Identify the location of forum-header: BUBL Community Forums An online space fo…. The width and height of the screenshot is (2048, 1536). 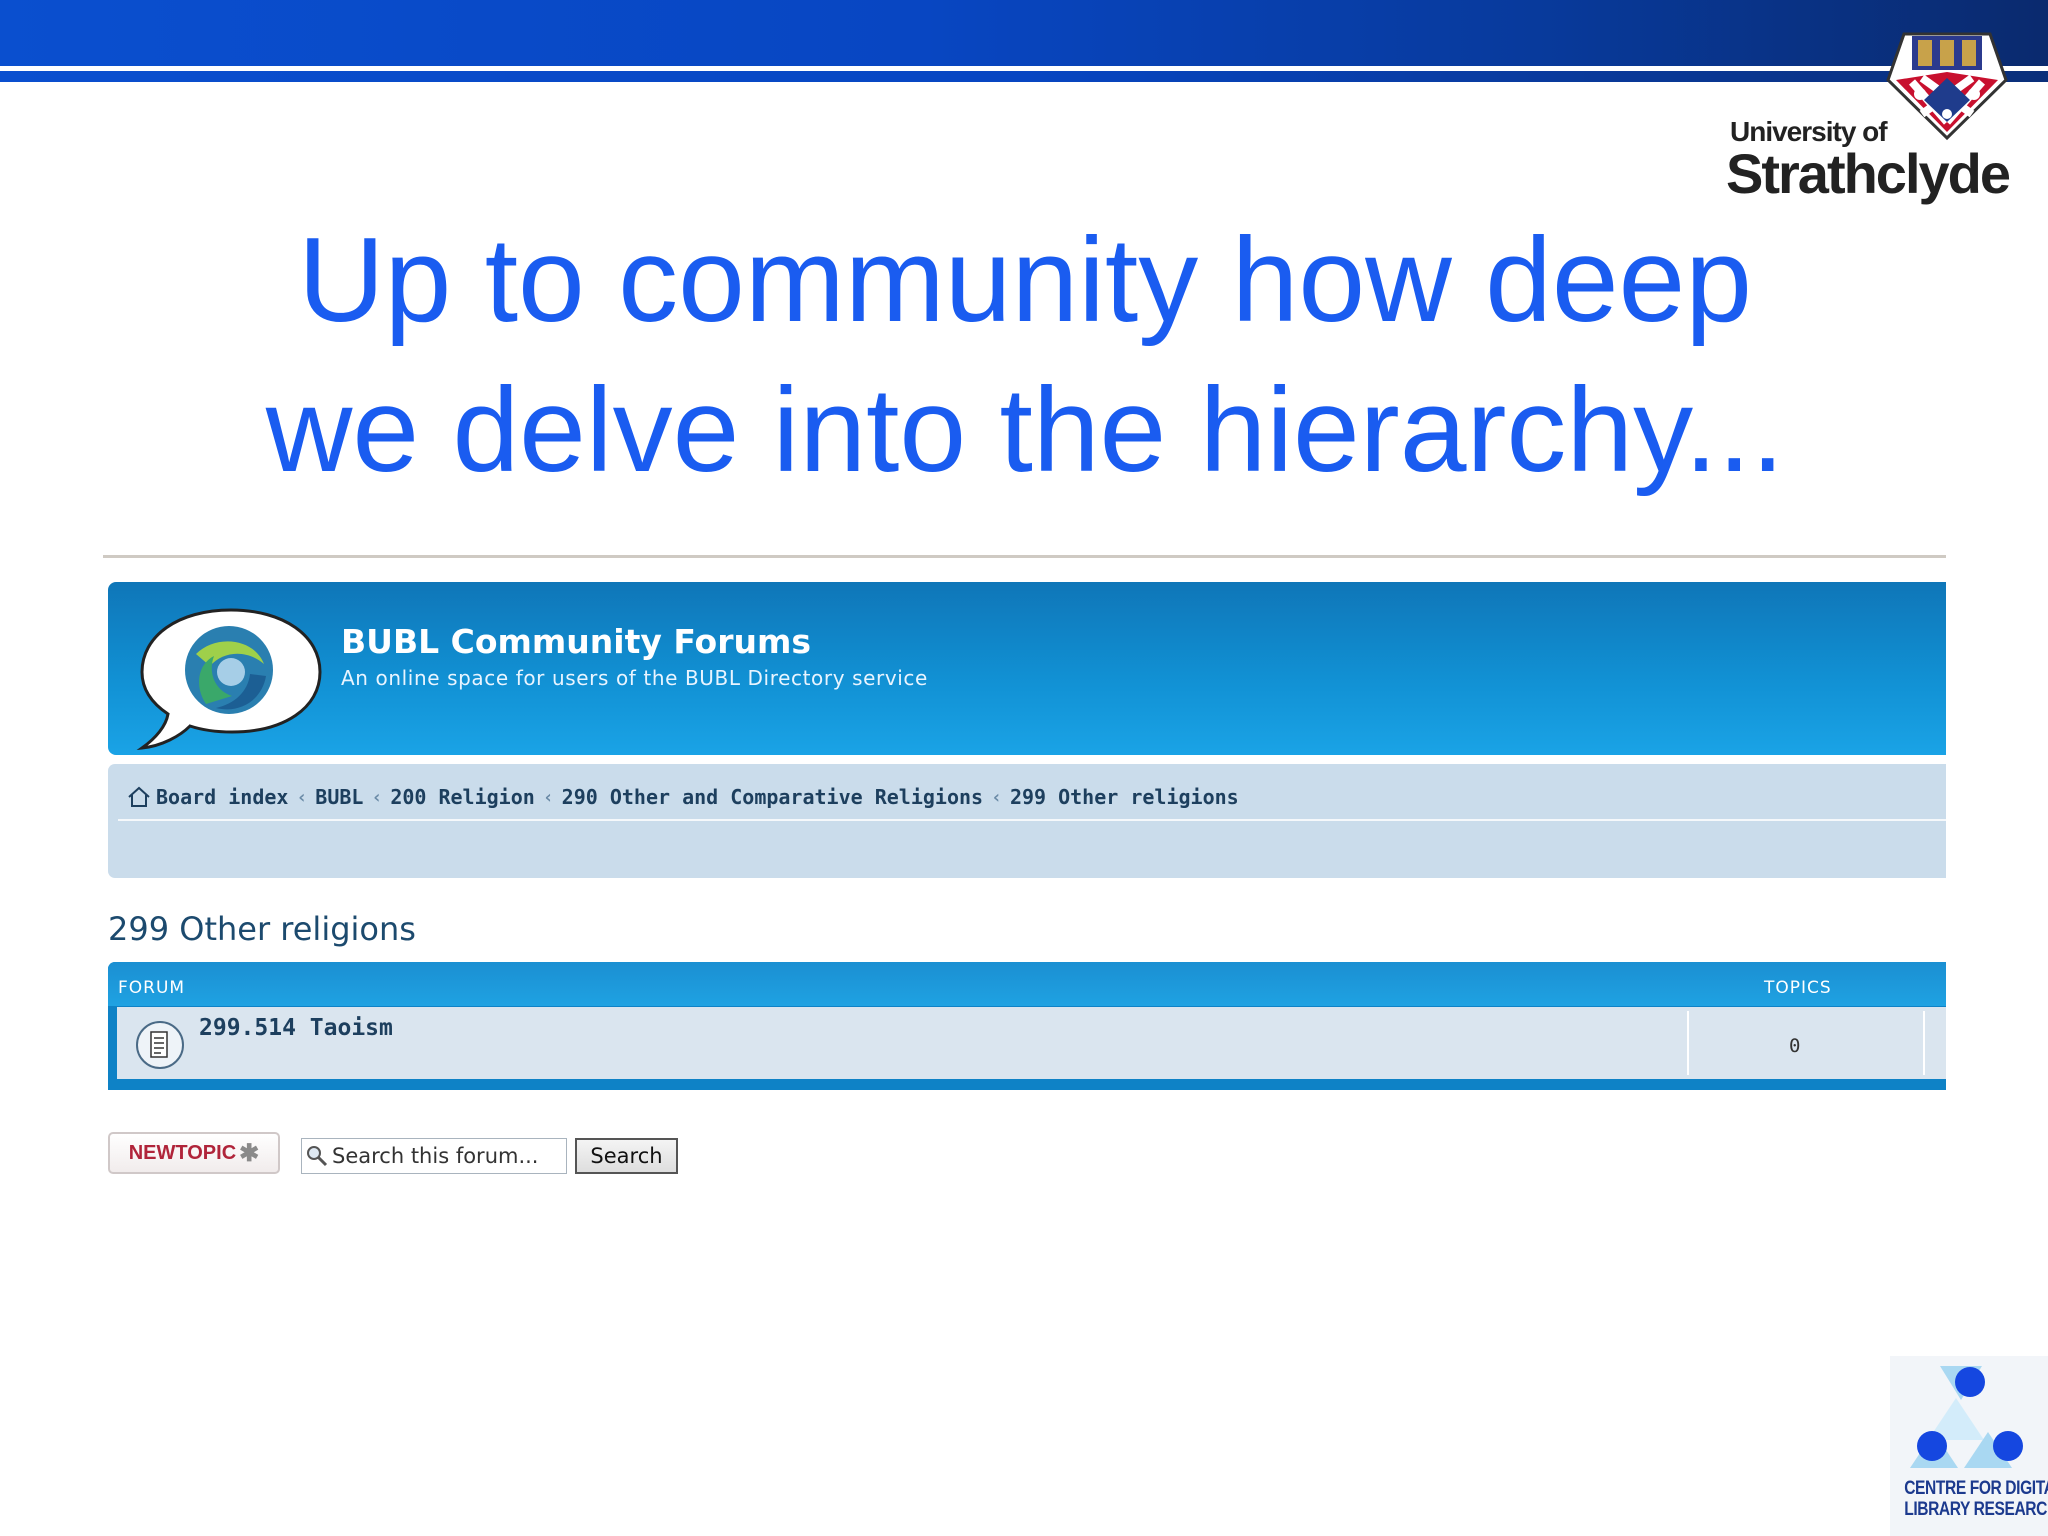
(1027, 668).